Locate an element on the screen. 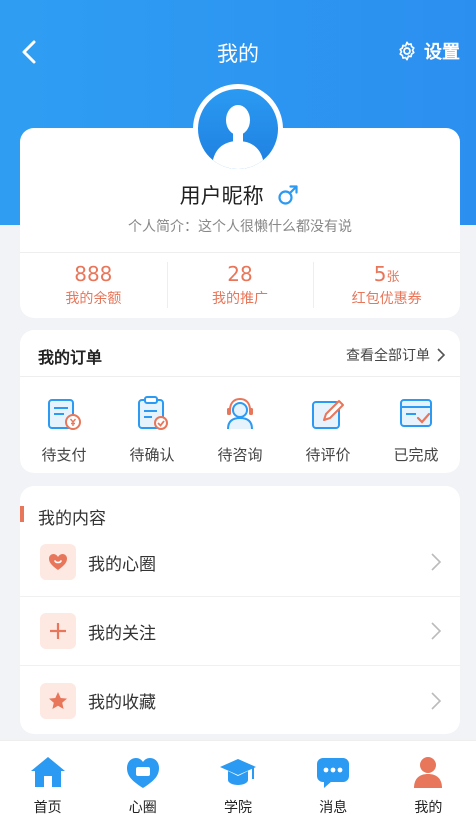 The width and height of the screenshot is (476, 829). order-pending-review: 待评价 is located at coordinates (328, 429).